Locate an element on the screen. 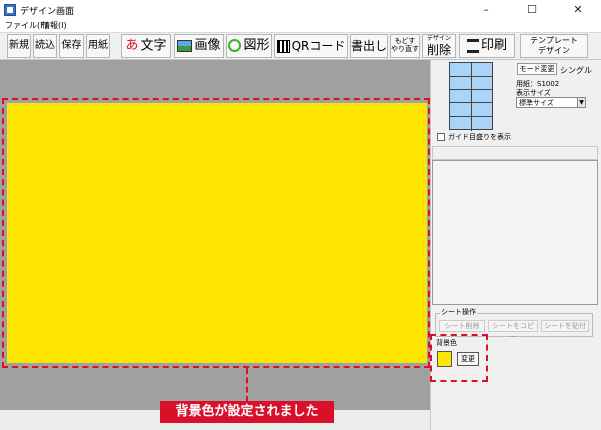 The height and width of the screenshot is (430, 601). mode-change-button: モード変更 is located at coordinates (537, 69).